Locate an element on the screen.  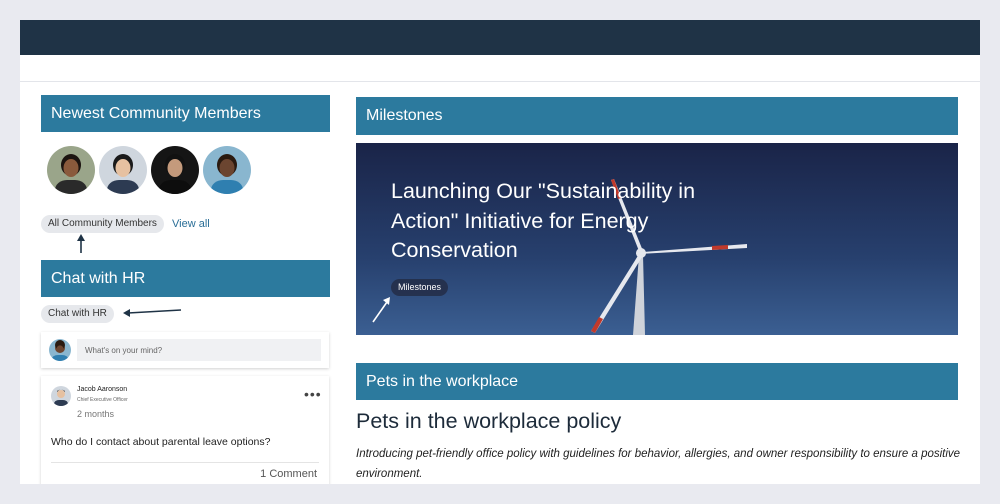
pets-header: Pets in the workplace is located at coordinates (657, 381).